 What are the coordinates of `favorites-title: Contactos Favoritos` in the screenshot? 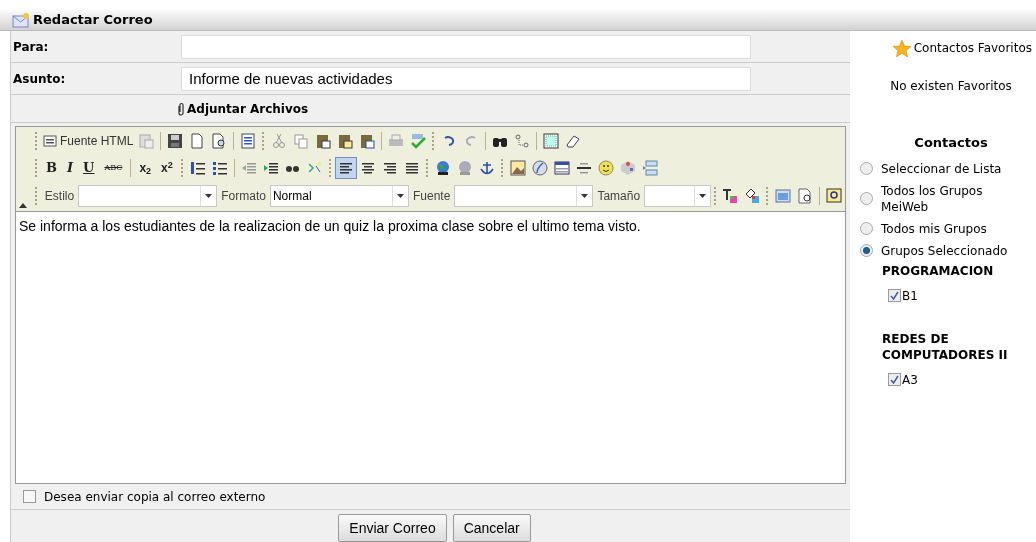 It's located at (972, 48).